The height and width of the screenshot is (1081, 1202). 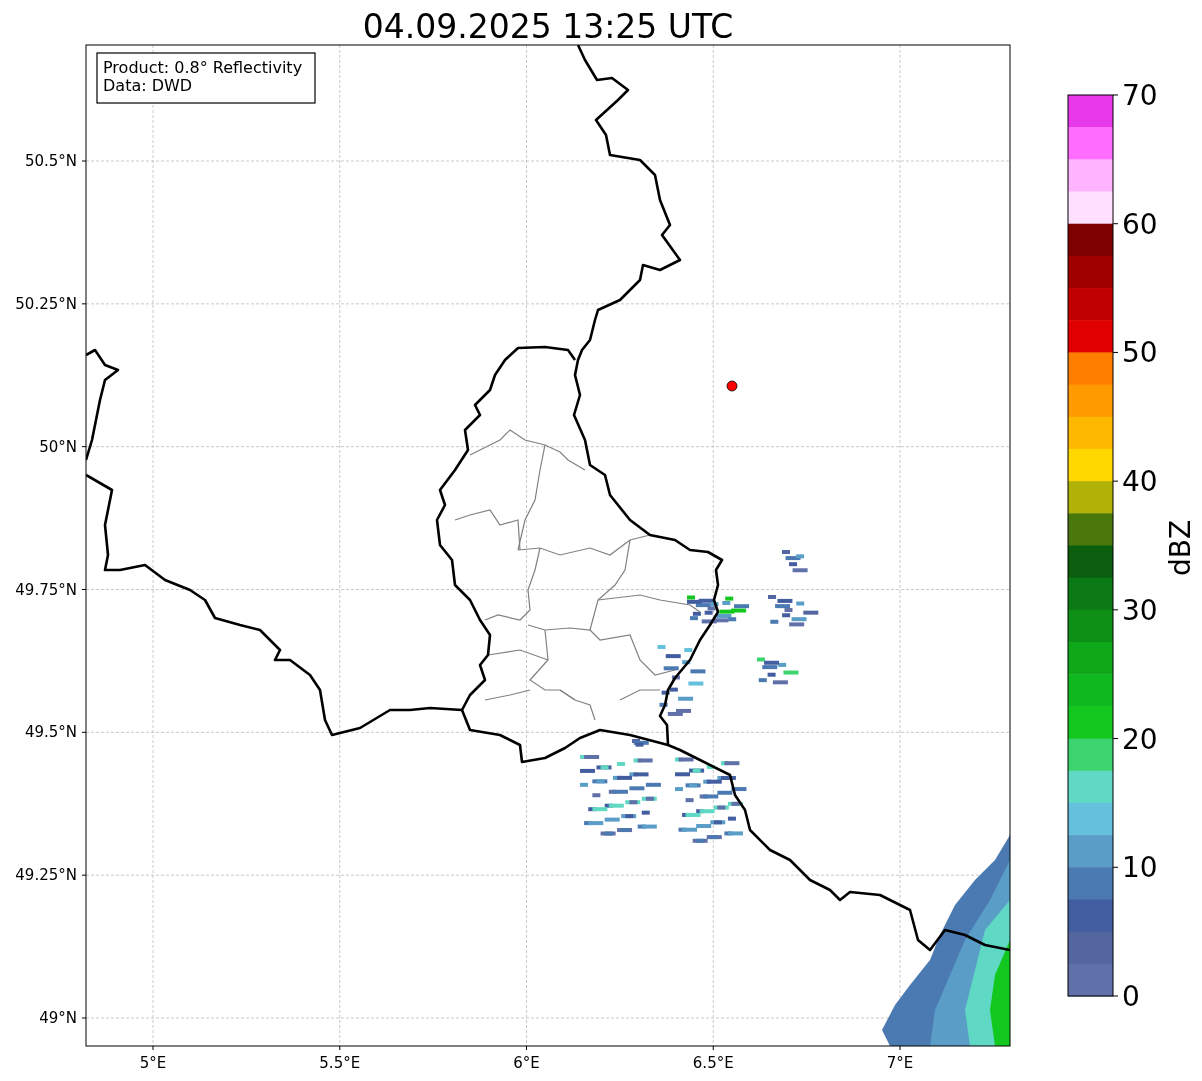 I want to click on latitude-label: 50°N, so click(x=58, y=446).